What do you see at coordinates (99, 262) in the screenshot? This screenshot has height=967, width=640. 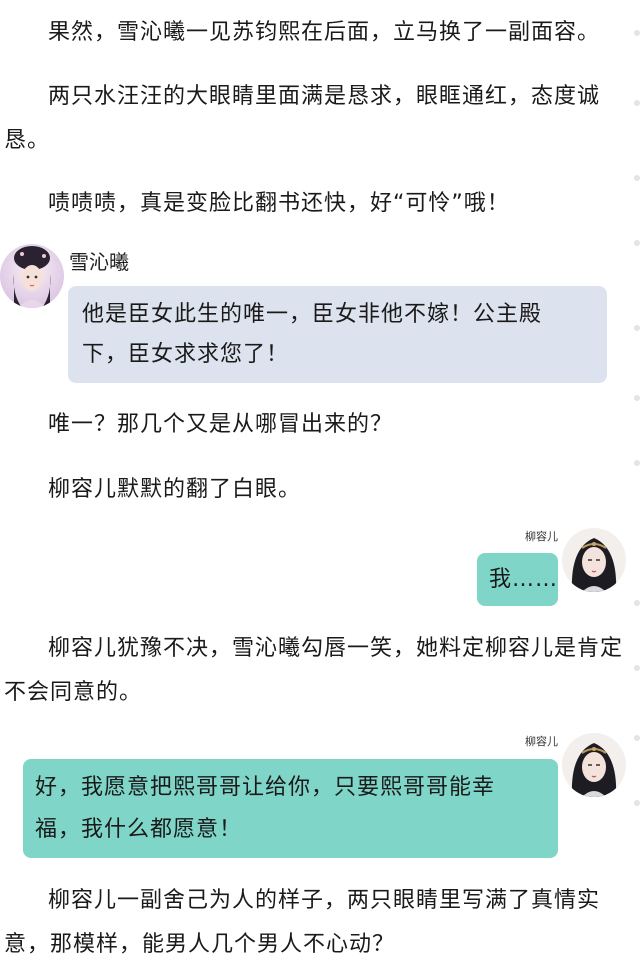 I see `speaker-name: 雪沁曦` at bounding box center [99, 262].